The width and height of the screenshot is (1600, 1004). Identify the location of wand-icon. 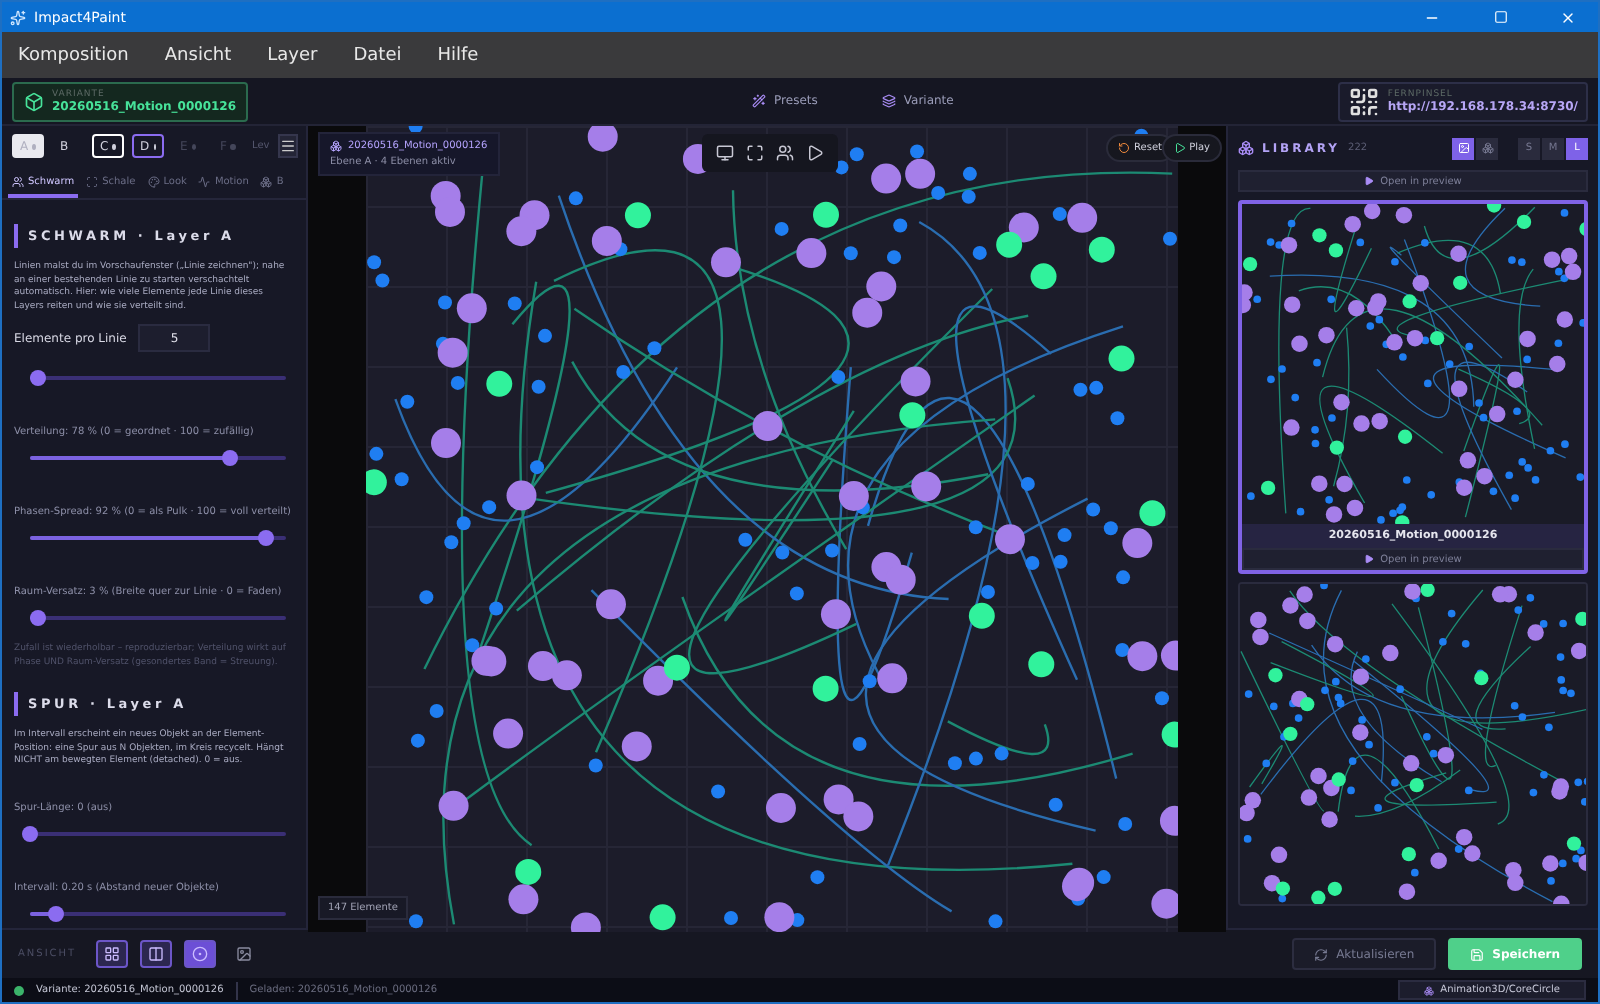
(759, 101).